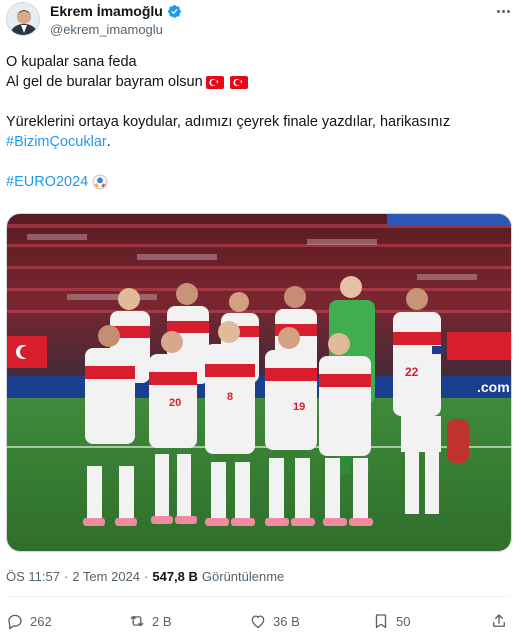  I want to click on tweet-header: Ekrem İmamoğlu @ekrem_imamoglu, so click(260, 22).